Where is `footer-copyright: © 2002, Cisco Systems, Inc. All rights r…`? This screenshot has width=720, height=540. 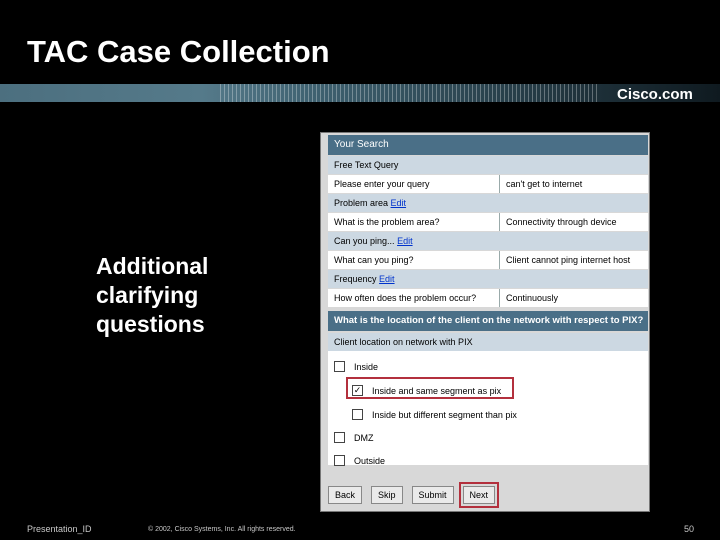
footer-copyright: © 2002, Cisco Systems, Inc. All rights r… is located at coordinates (222, 529).